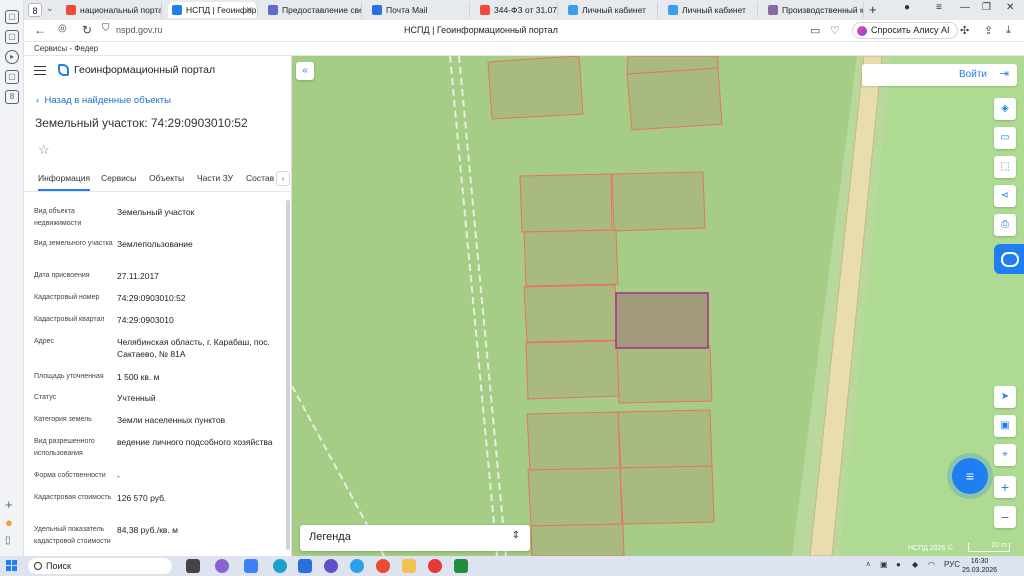 This screenshot has height=576, width=1024. What do you see at coordinates (1005, 455) in the screenshot?
I see `location-pin-icon: ⌖` at bounding box center [1005, 455].